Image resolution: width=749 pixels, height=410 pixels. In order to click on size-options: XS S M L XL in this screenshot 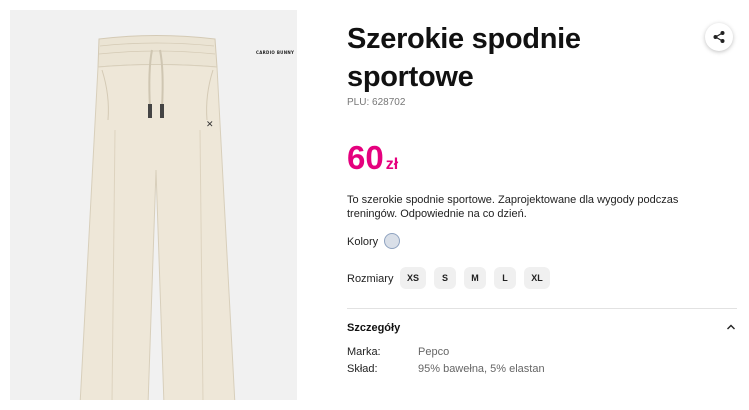, I will do `click(475, 278)`.